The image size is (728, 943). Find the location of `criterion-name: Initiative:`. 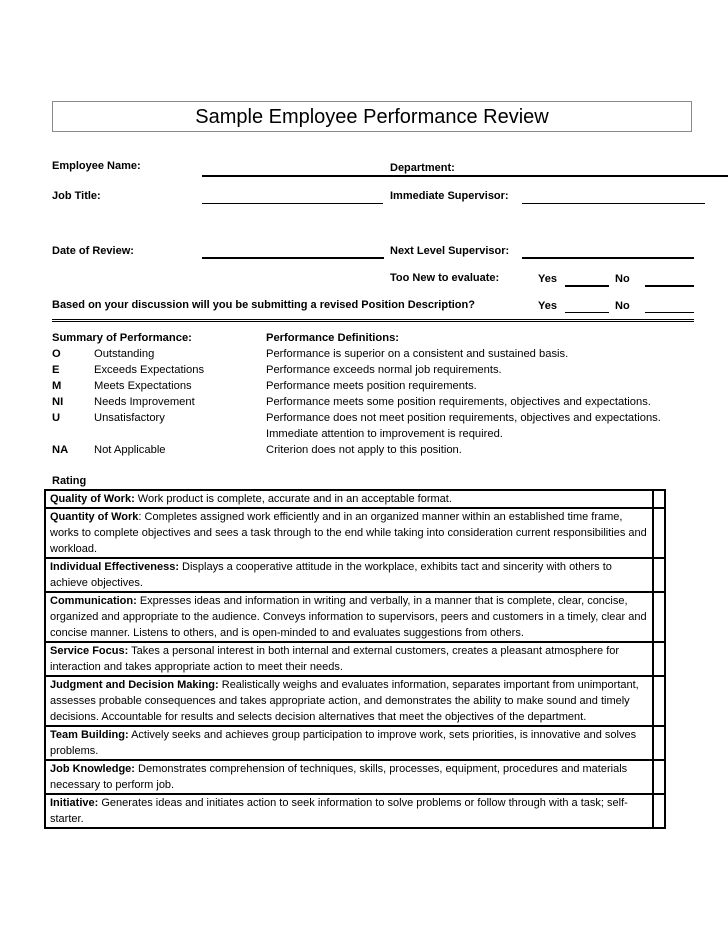

criterion-name: Initiative: is located at coordinates (74, 803).